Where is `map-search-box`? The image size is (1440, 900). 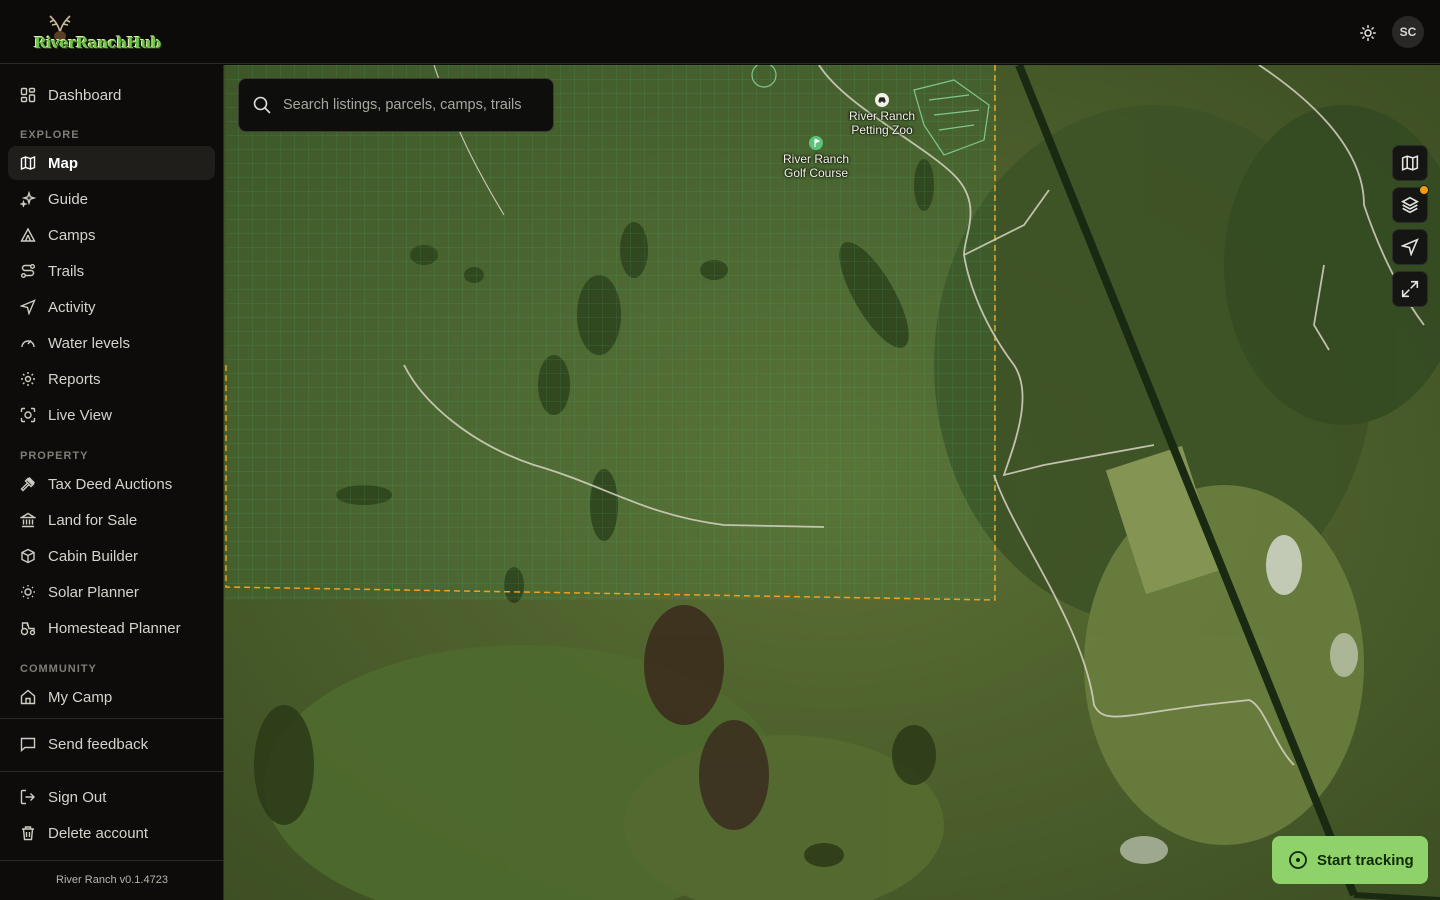 map-search-box is located at coordinates (396, 105).